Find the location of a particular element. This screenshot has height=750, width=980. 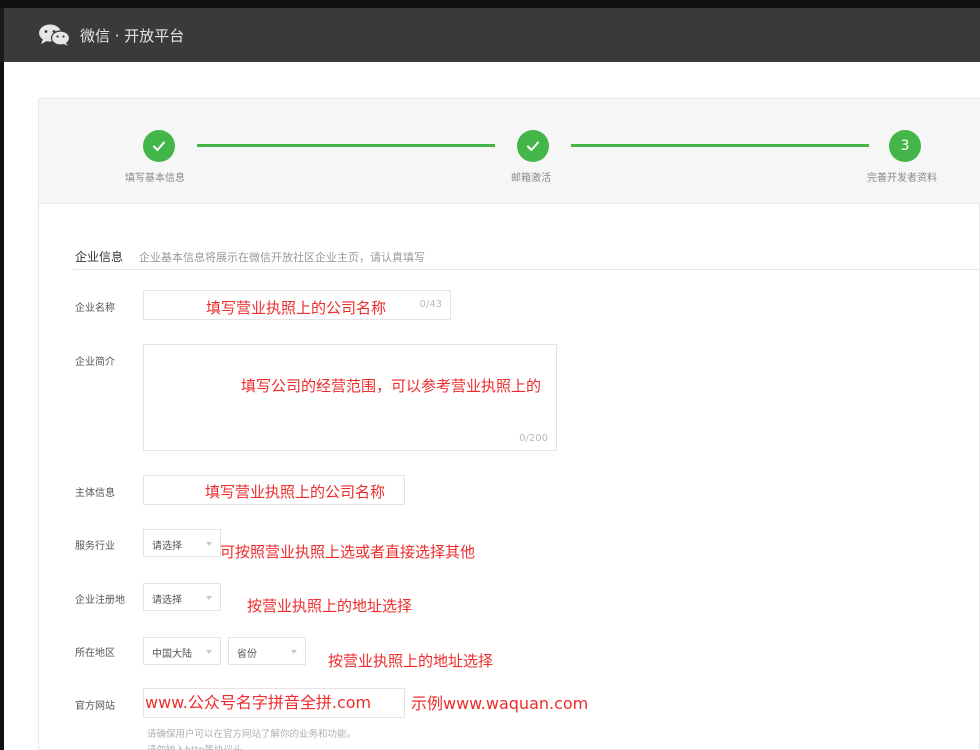

website-hint-1: 请确保用户可以在官方网站了解你的业务和功能。 is located at coordinates (252, 734).